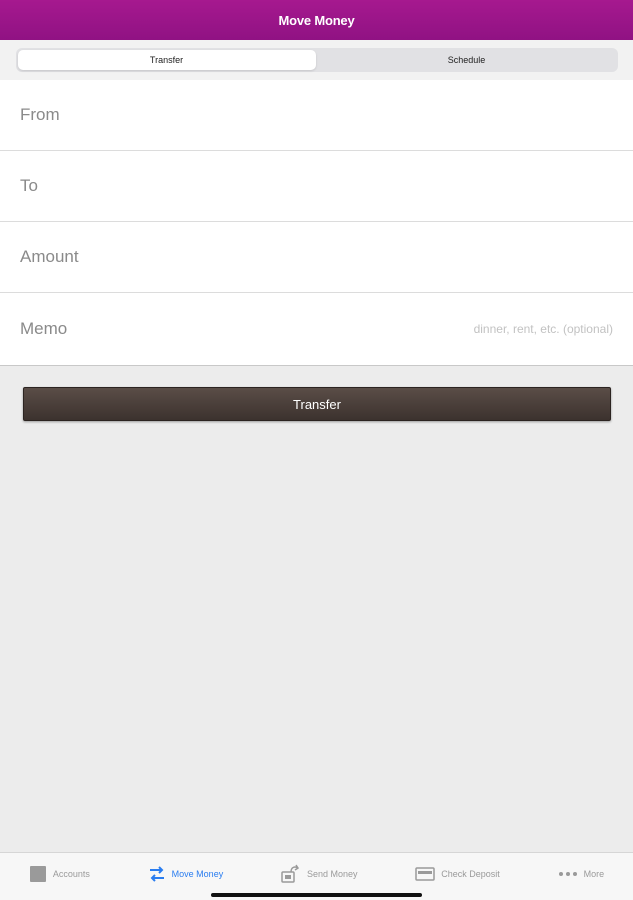  I want to click on memo-field: Memo, so click(316, 329).